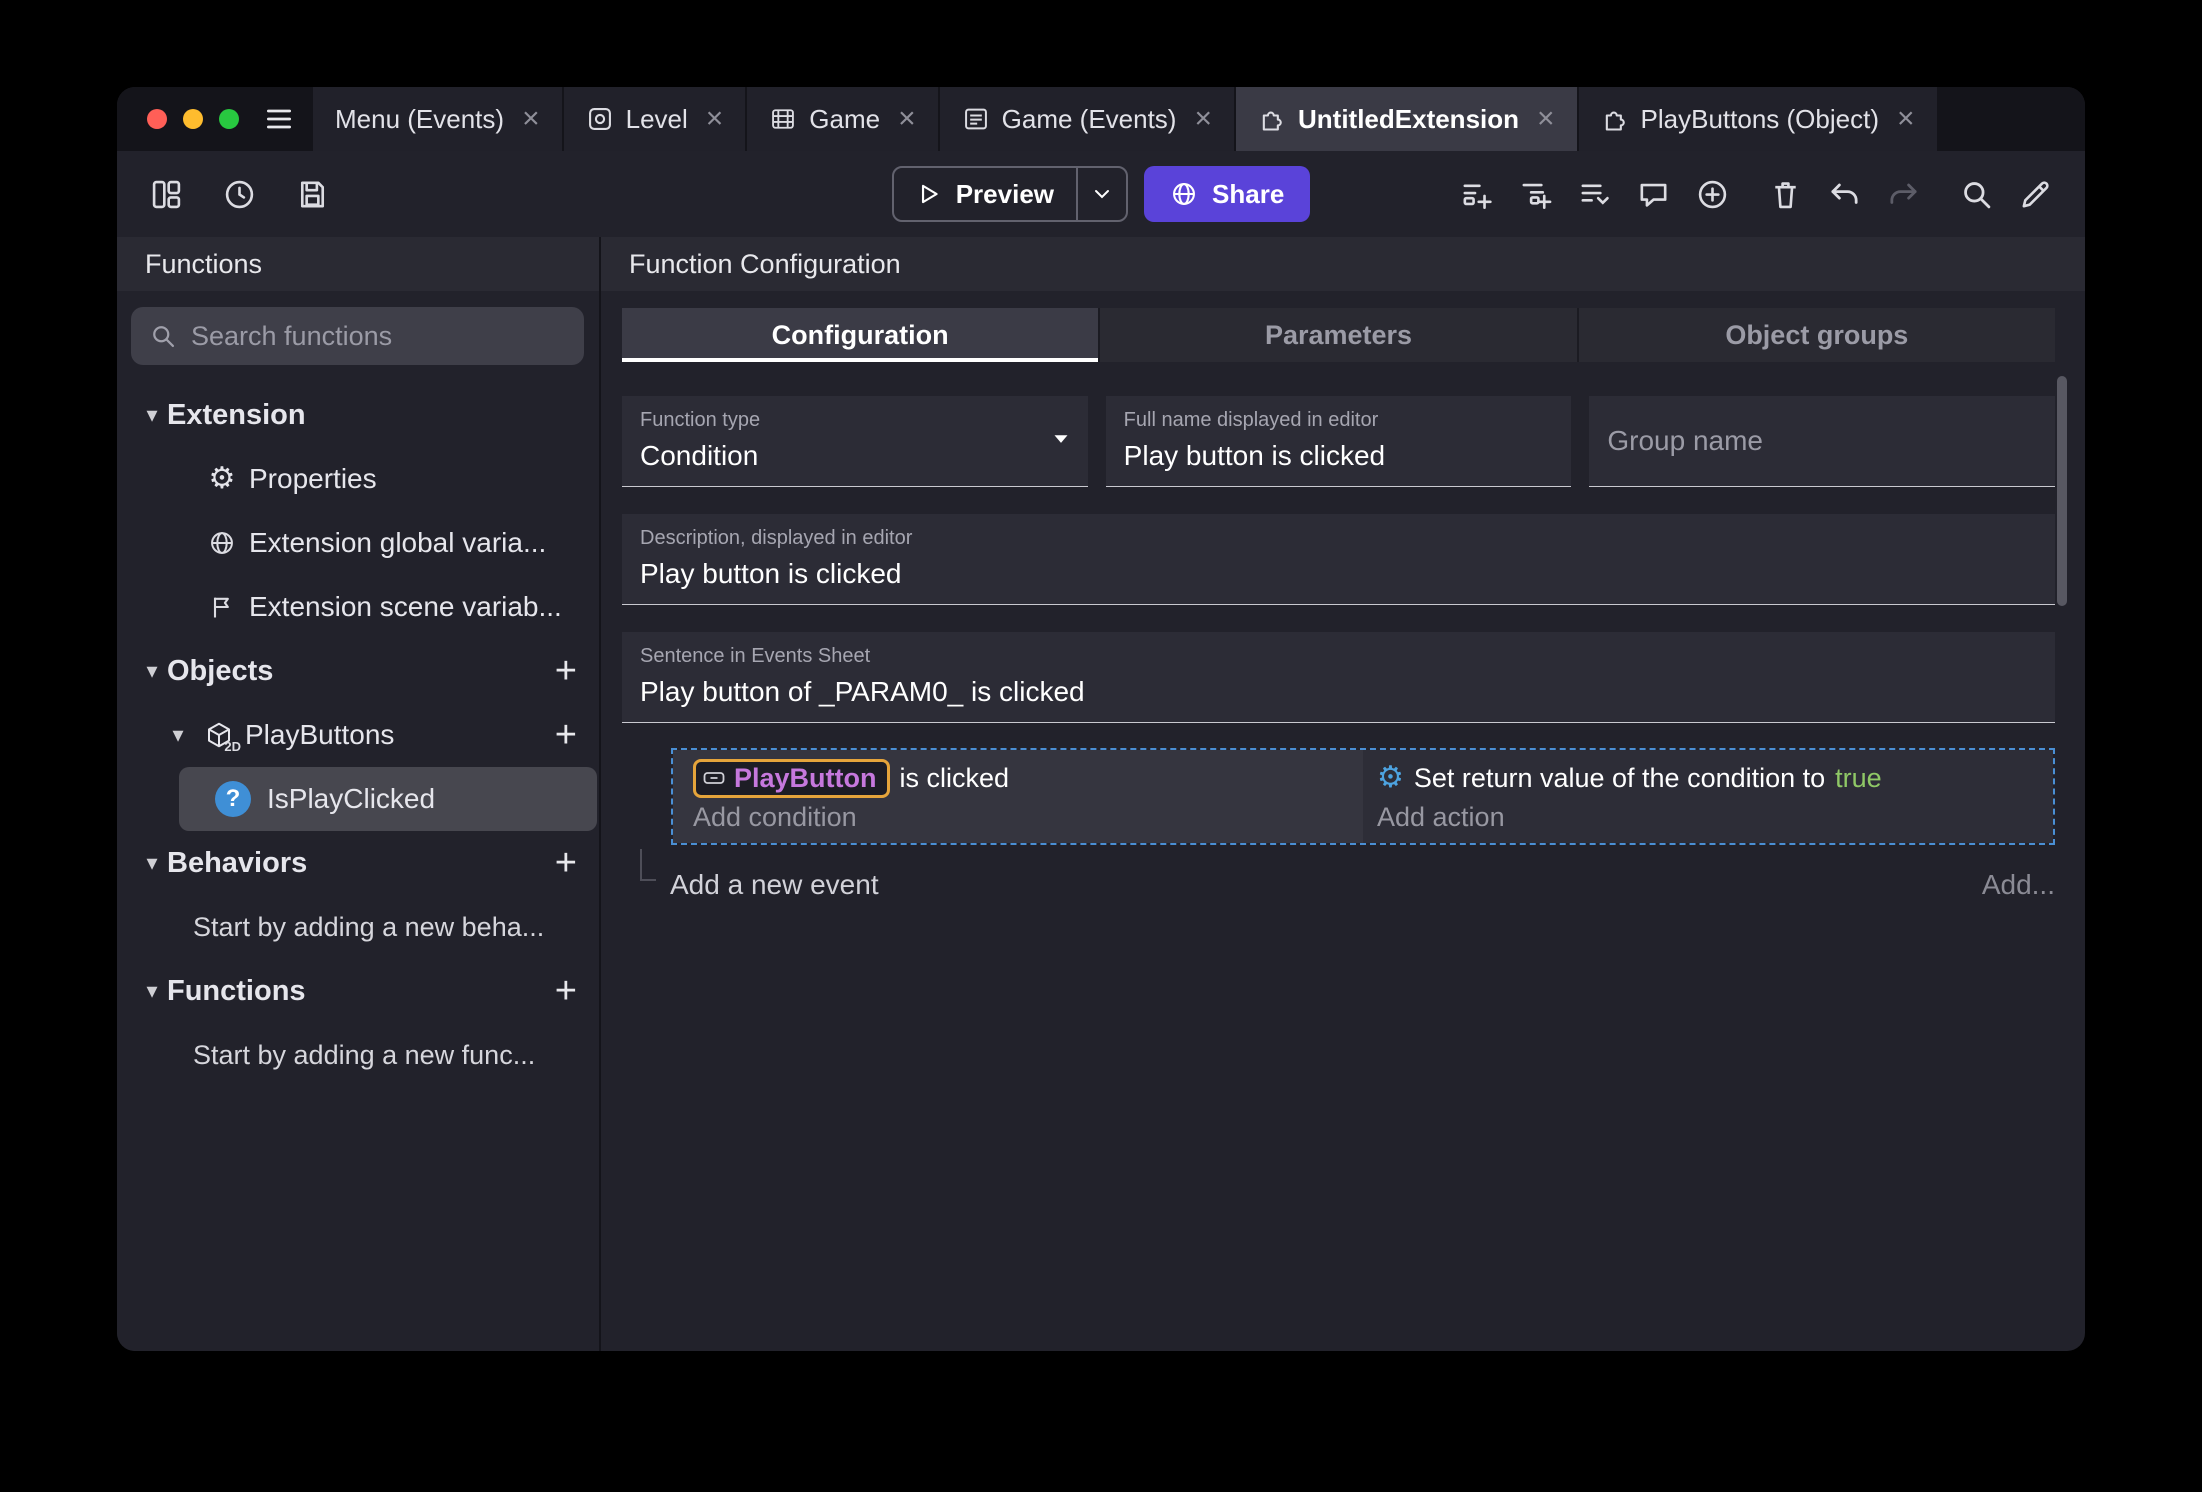  I want to click on open-project-manager-button, so click(166, 194).